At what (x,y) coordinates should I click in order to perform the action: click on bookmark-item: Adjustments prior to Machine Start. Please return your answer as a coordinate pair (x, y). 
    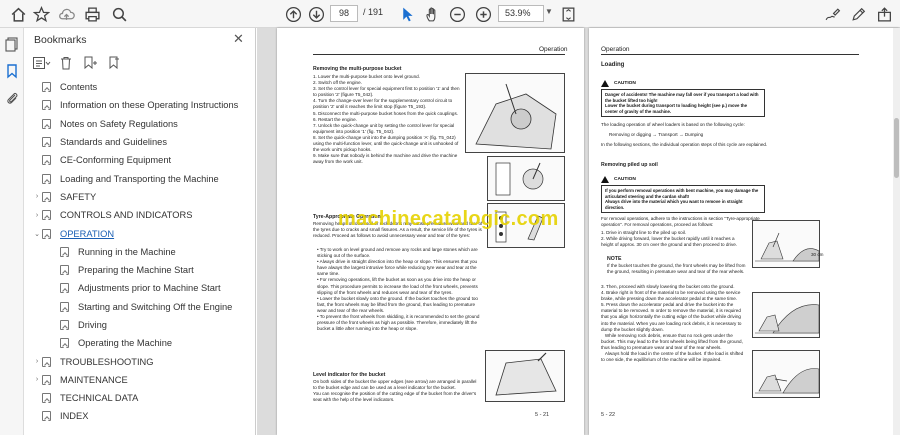
    Looking at the image, I should click on (140, 288).